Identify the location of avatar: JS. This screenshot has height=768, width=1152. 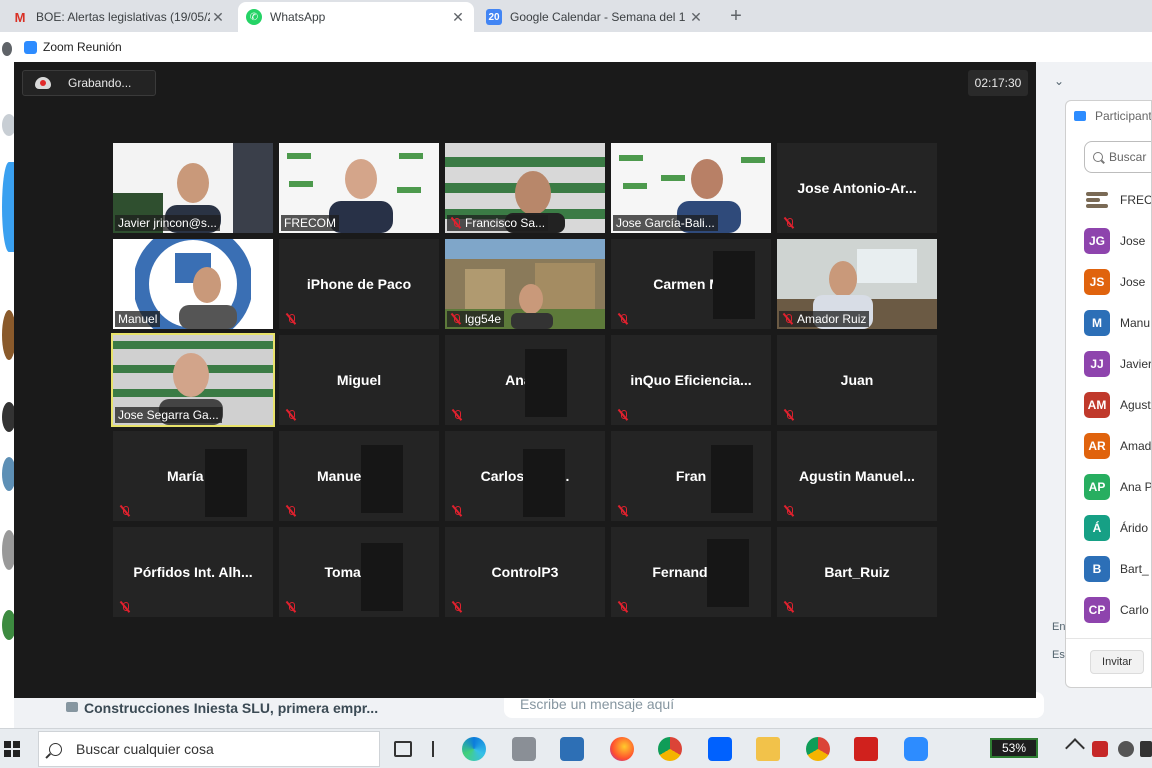
(1097, 281).